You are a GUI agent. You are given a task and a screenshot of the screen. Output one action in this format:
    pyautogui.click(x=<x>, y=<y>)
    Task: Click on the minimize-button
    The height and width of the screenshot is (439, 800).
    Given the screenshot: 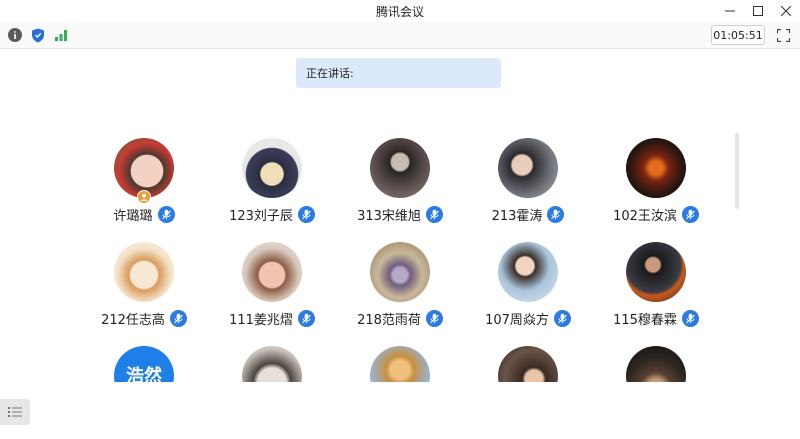 What is the action you would take?
    pyautogui.click(x=730, y=11)
    